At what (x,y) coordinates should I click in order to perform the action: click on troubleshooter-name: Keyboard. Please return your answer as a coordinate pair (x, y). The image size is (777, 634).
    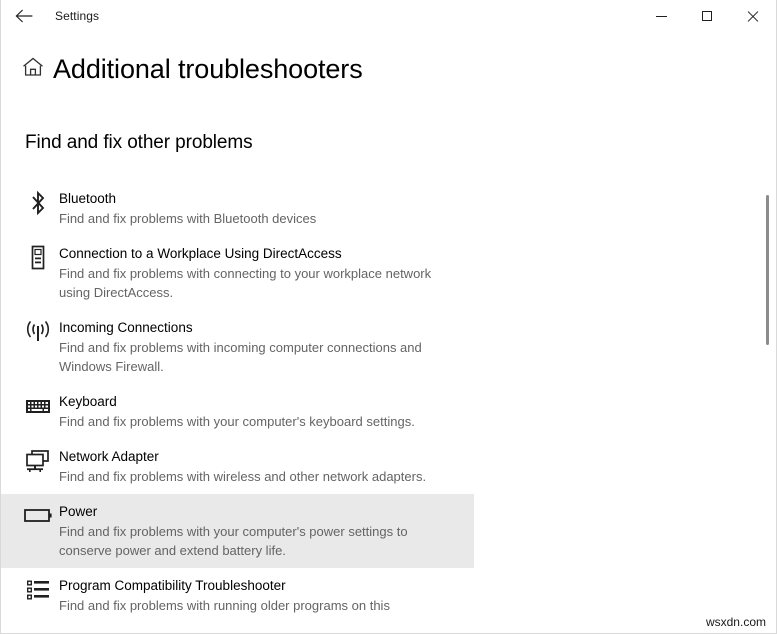
    Looking at the image, I should click on (88, 401).